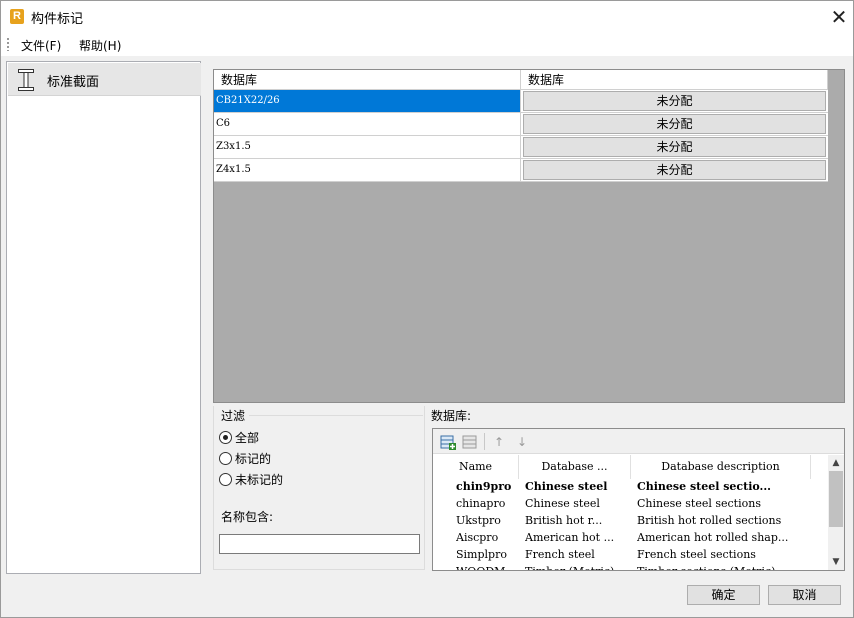 Image resolution: width=854 pixels, height=618 pixels. I want to click on grid-header: 数据库 数据库, so click(521, 80).